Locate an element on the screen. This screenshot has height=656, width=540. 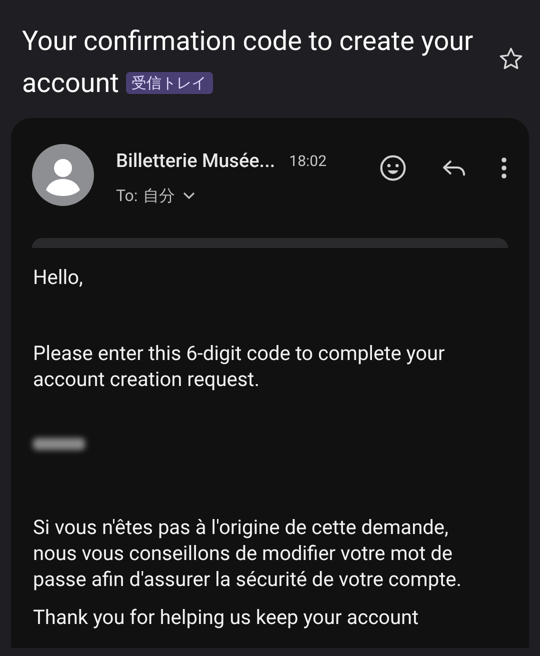
recipient-name: 自分 is located at coordinates (158, 195).